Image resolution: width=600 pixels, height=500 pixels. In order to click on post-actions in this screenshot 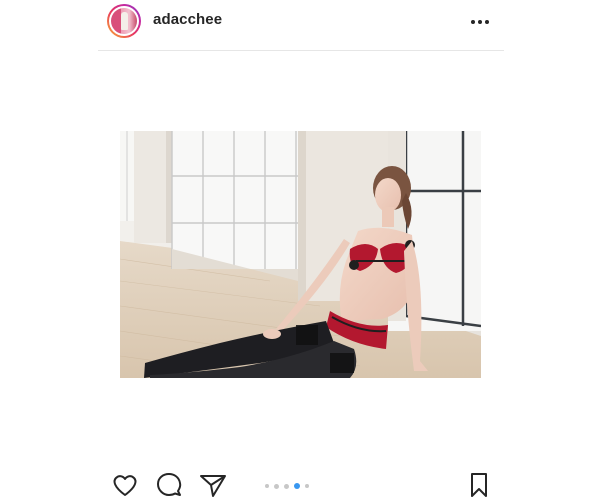, I will do `click(301, 480)`.